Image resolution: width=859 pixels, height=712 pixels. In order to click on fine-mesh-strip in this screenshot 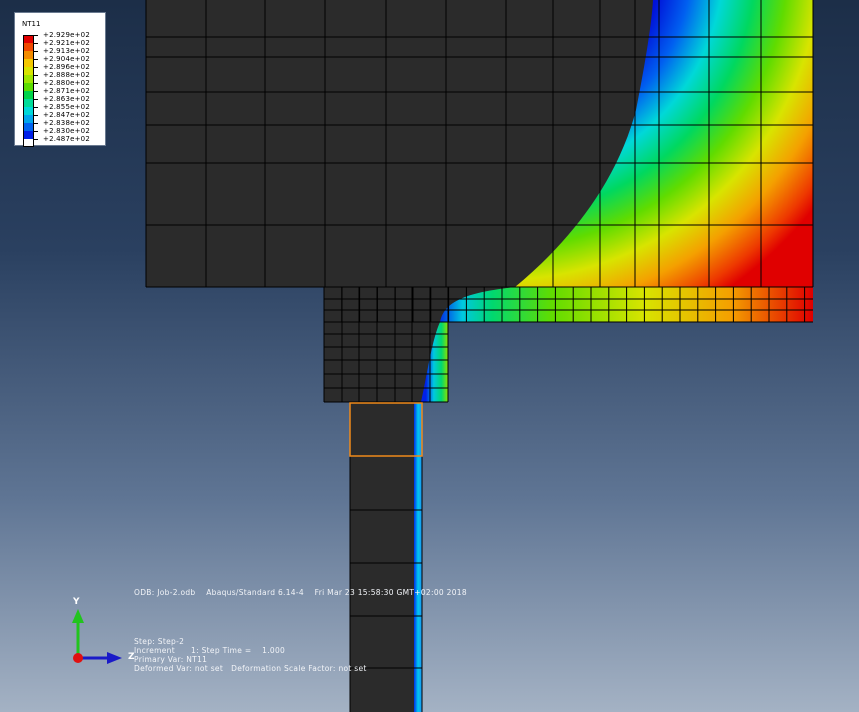, I will do `click(568, 304)`.